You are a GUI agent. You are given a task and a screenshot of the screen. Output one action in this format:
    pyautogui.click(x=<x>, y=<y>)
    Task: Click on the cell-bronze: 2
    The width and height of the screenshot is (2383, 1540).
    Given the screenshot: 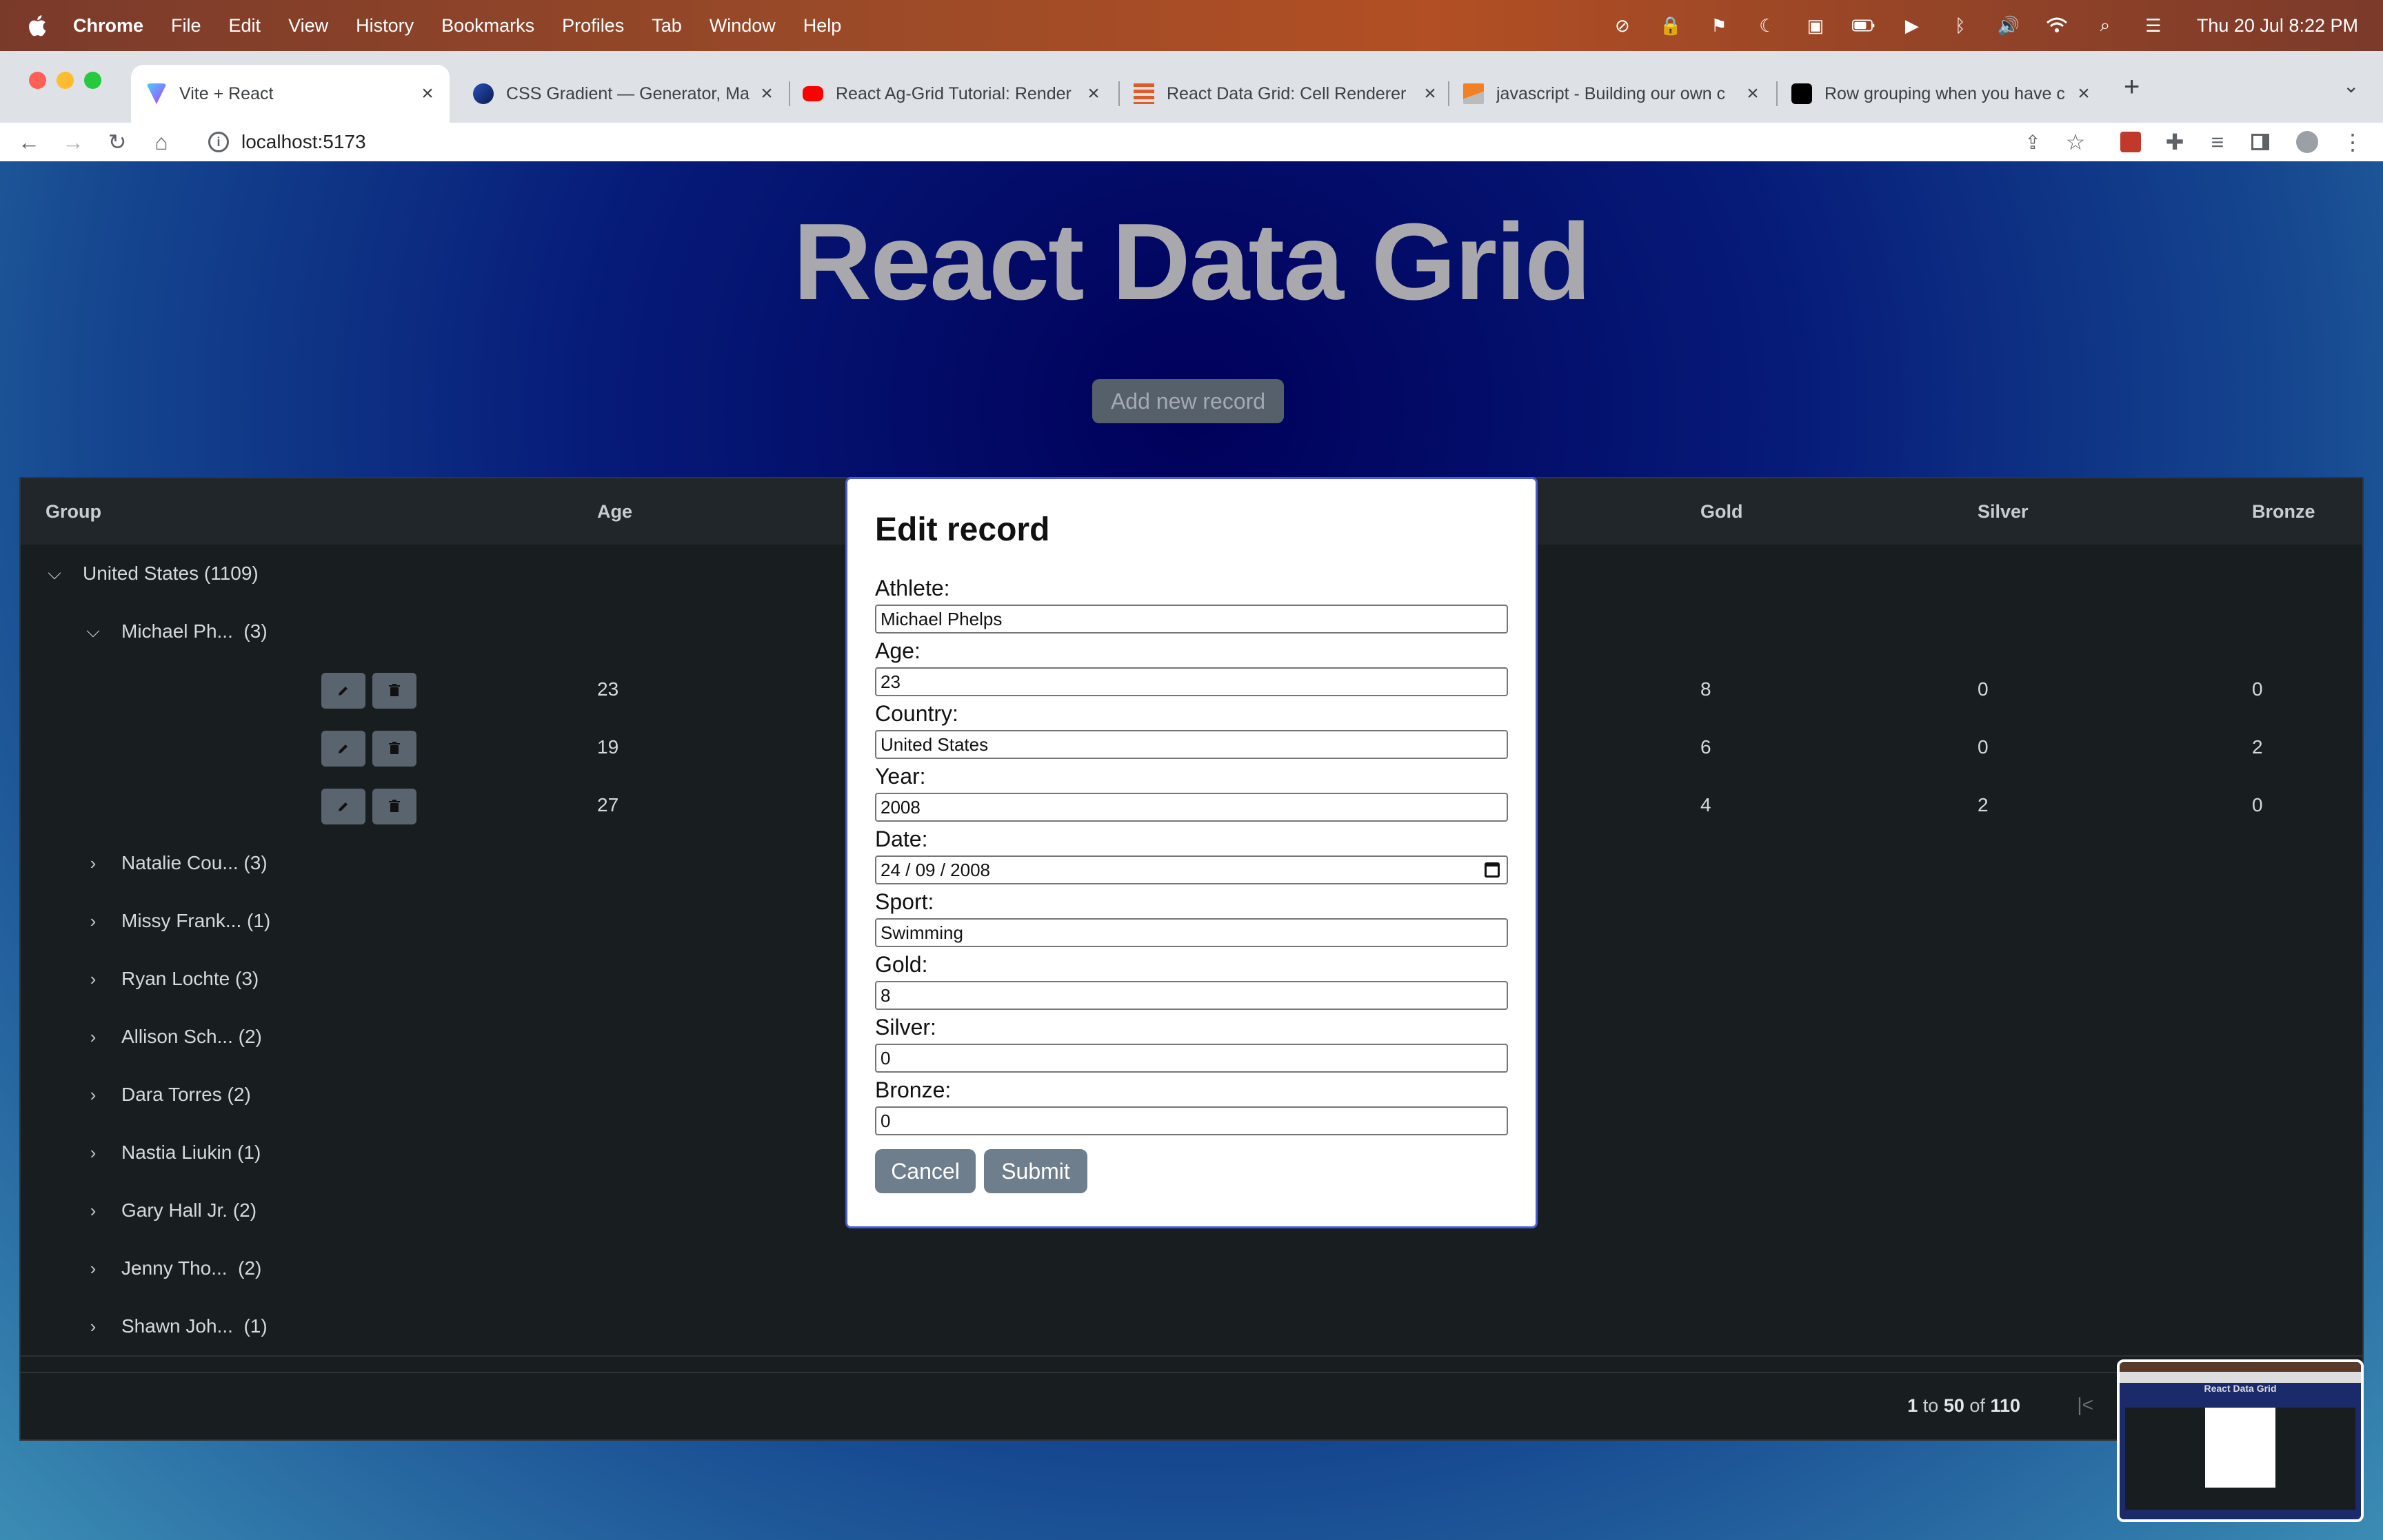 What is the action you would take?
    pyautogui.click(x=2257, y=747)
    